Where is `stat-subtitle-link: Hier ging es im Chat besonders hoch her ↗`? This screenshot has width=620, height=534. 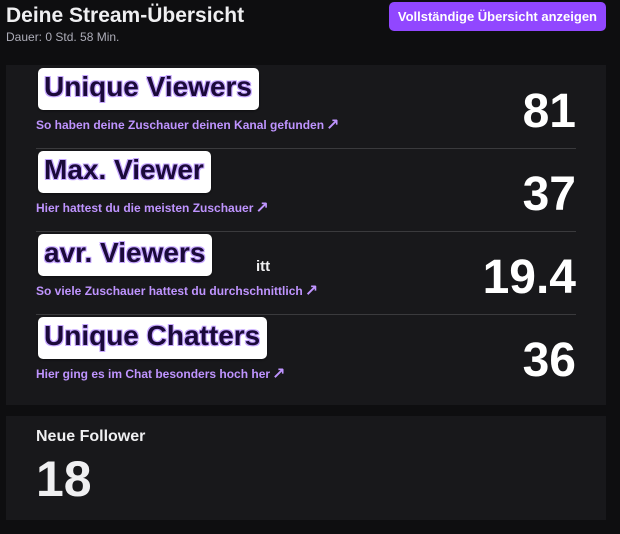
stat-subtitle-link: Hier ging es im Chat besonders hoch her ↗ is located at coordinates (160, 374).